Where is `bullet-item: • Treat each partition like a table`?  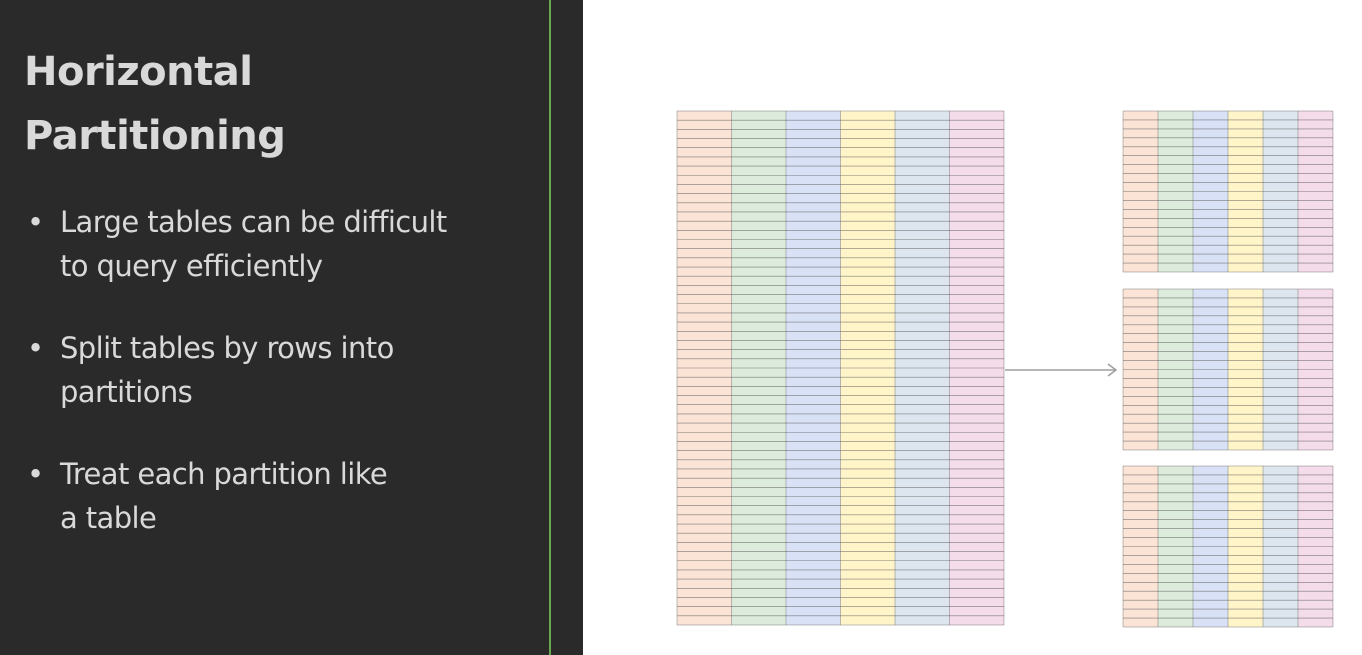 bullet-item: • Treat each partition like a table is located at coordinates (274, 496).